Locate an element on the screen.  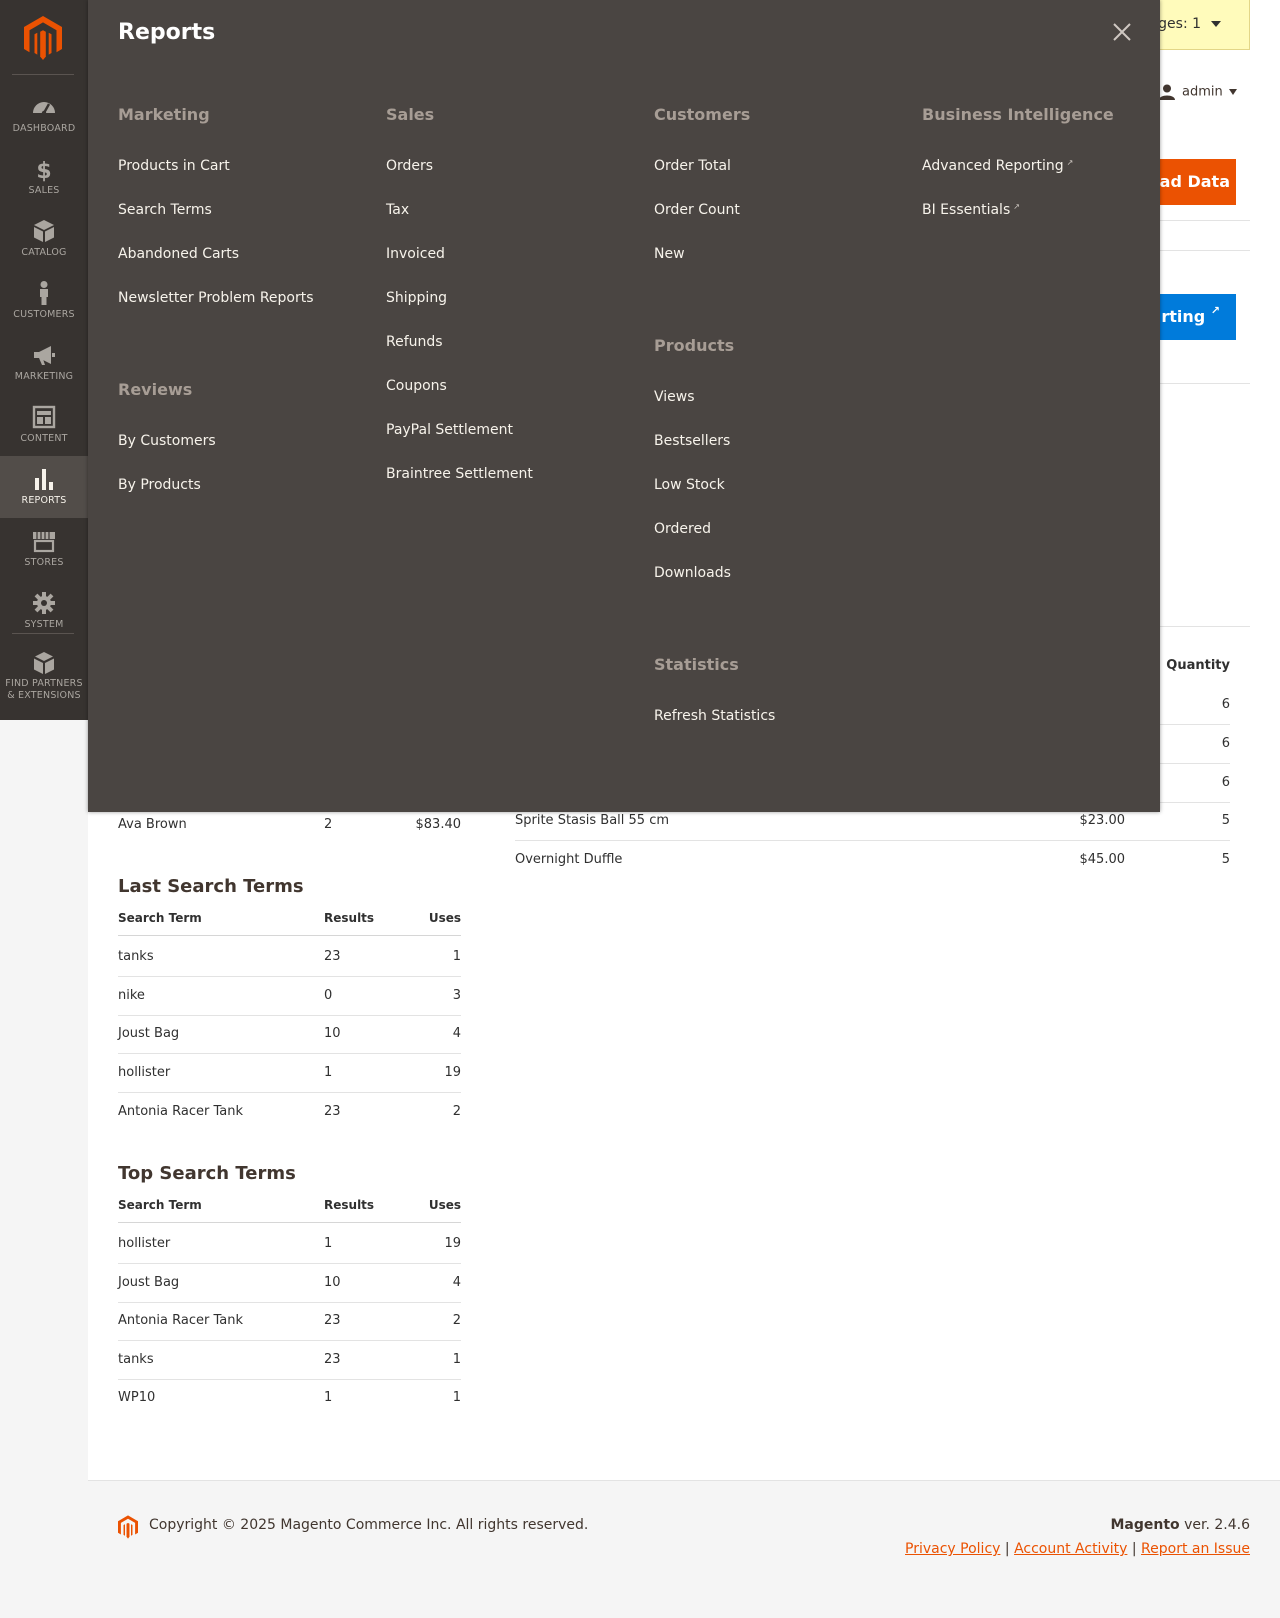
sidebar-item-catalog: CATALOG is located at coordinates (44, 239).